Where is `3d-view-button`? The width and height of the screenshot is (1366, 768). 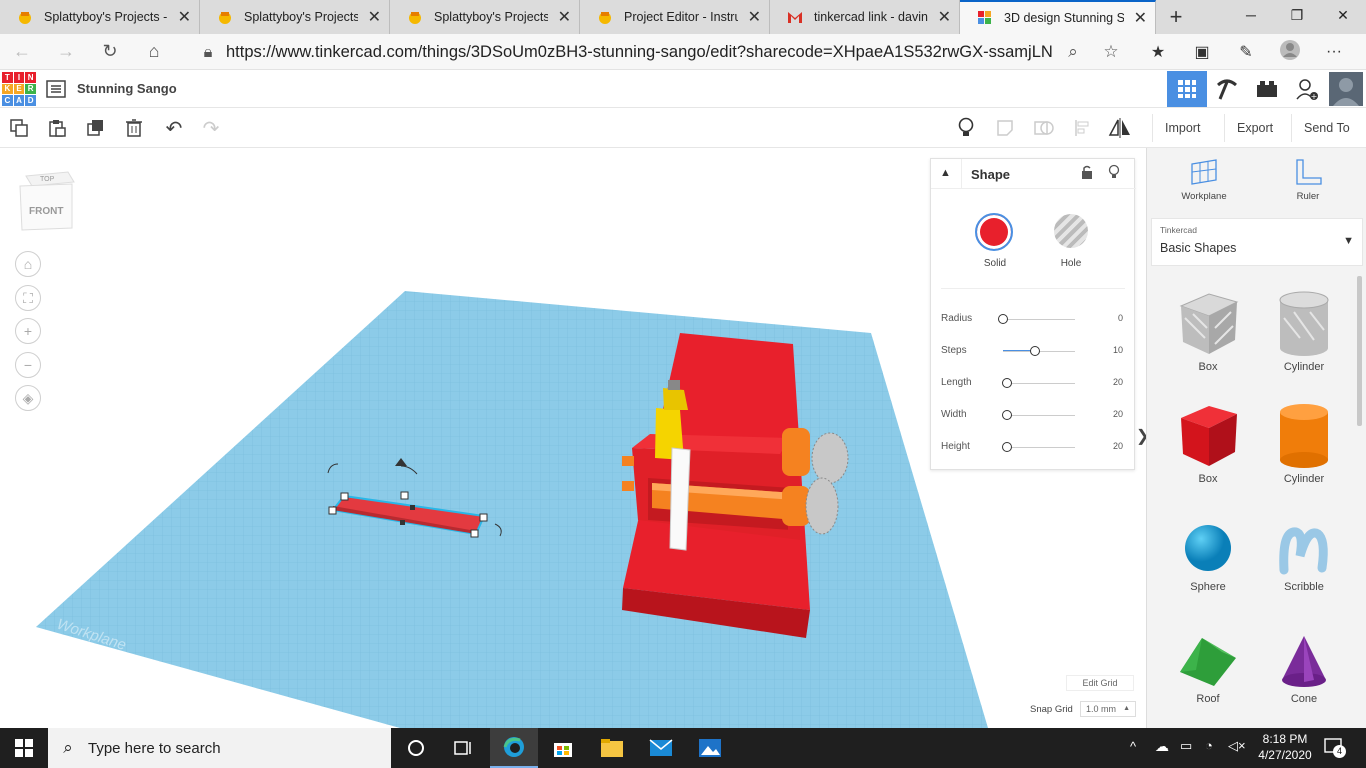
3d-view-button is located at coordinates (1187, 89).